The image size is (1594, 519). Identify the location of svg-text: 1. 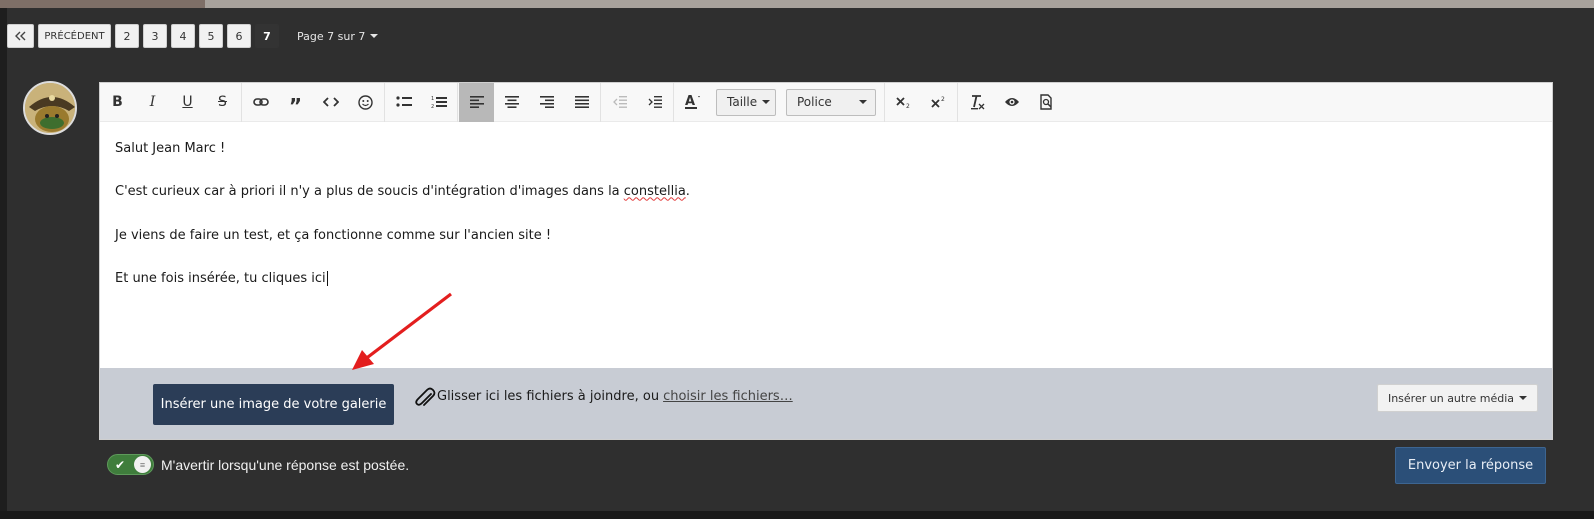
(432, 99).